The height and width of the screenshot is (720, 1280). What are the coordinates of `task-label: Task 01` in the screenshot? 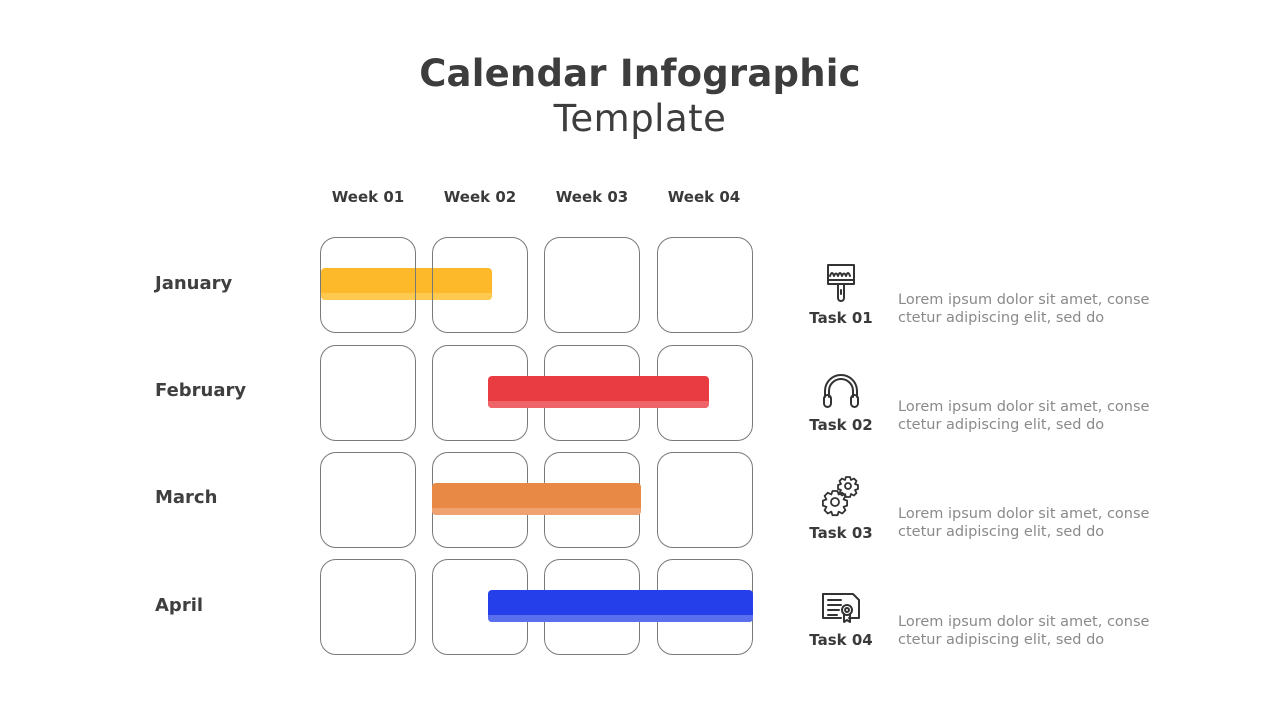 It's located at (841, 318).